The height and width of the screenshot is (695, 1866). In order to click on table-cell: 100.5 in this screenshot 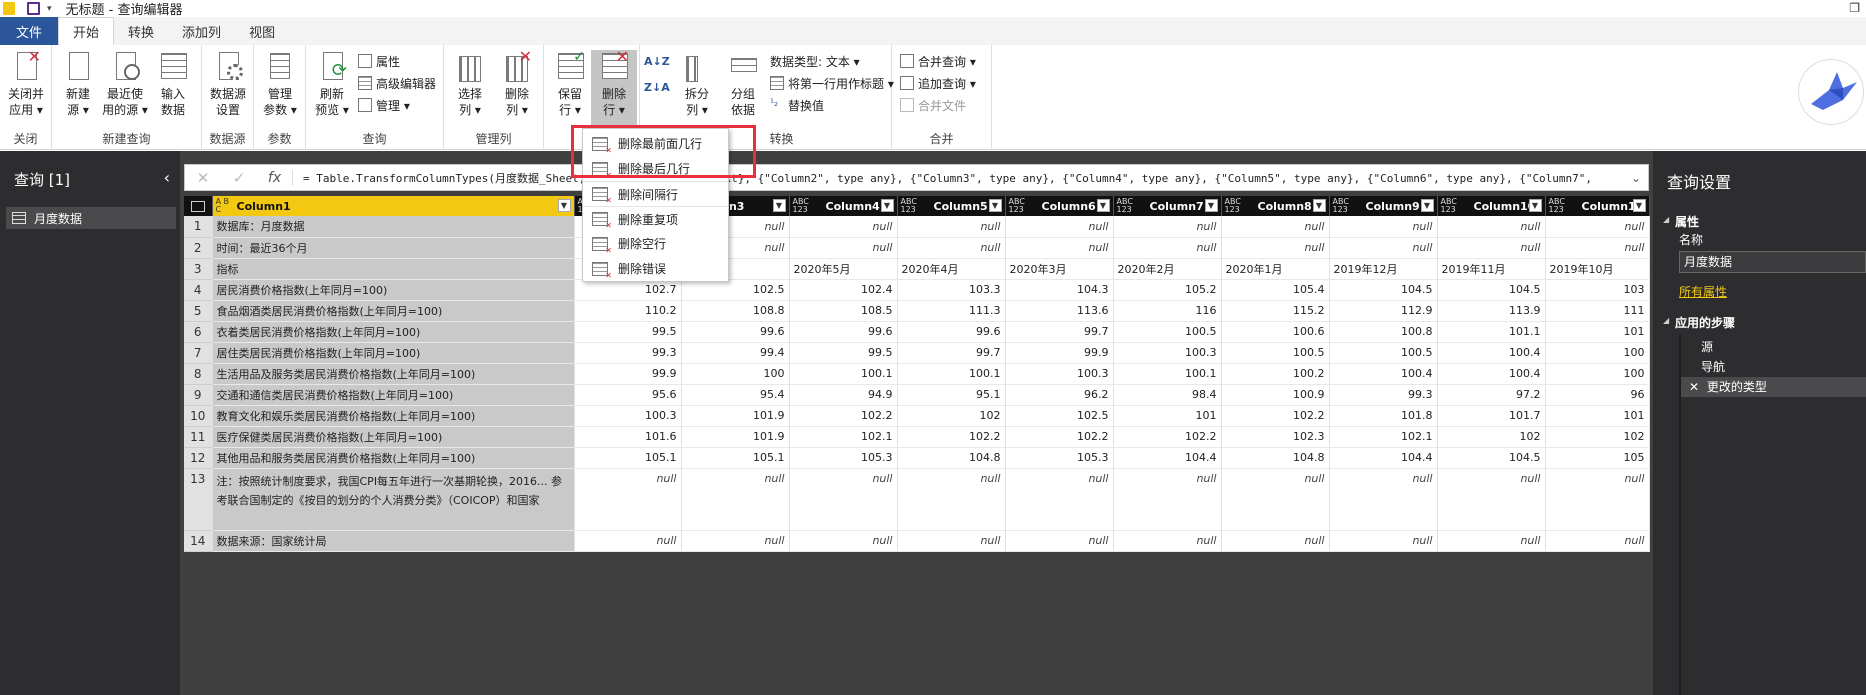, I will do `click(1167, 332)`.